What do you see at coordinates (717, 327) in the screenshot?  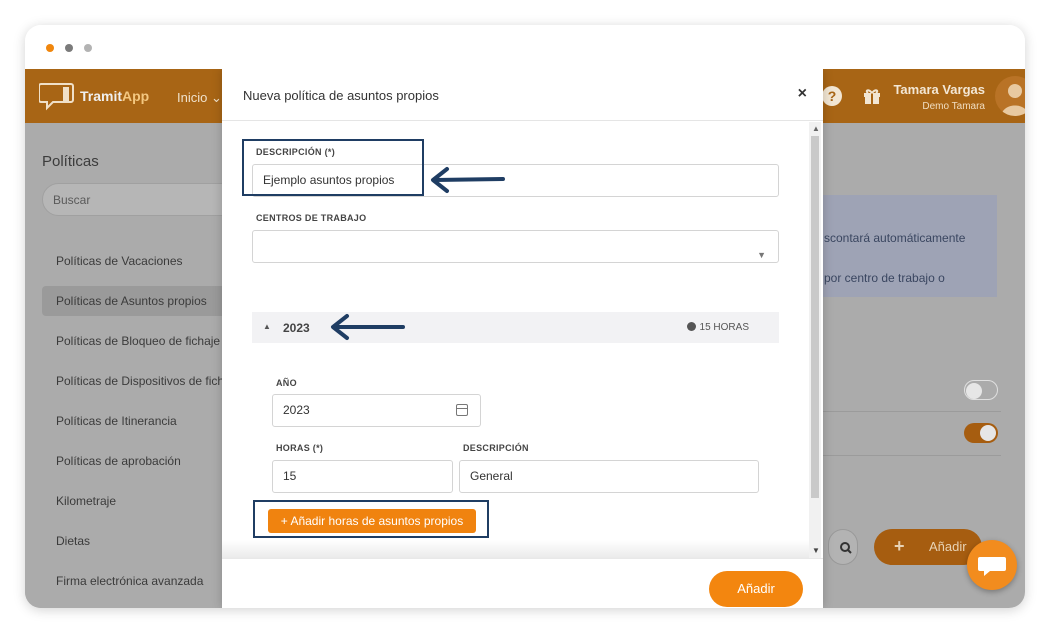 I see `year-hours-badge: 15 HORAS` at bounding box center [717, 327].